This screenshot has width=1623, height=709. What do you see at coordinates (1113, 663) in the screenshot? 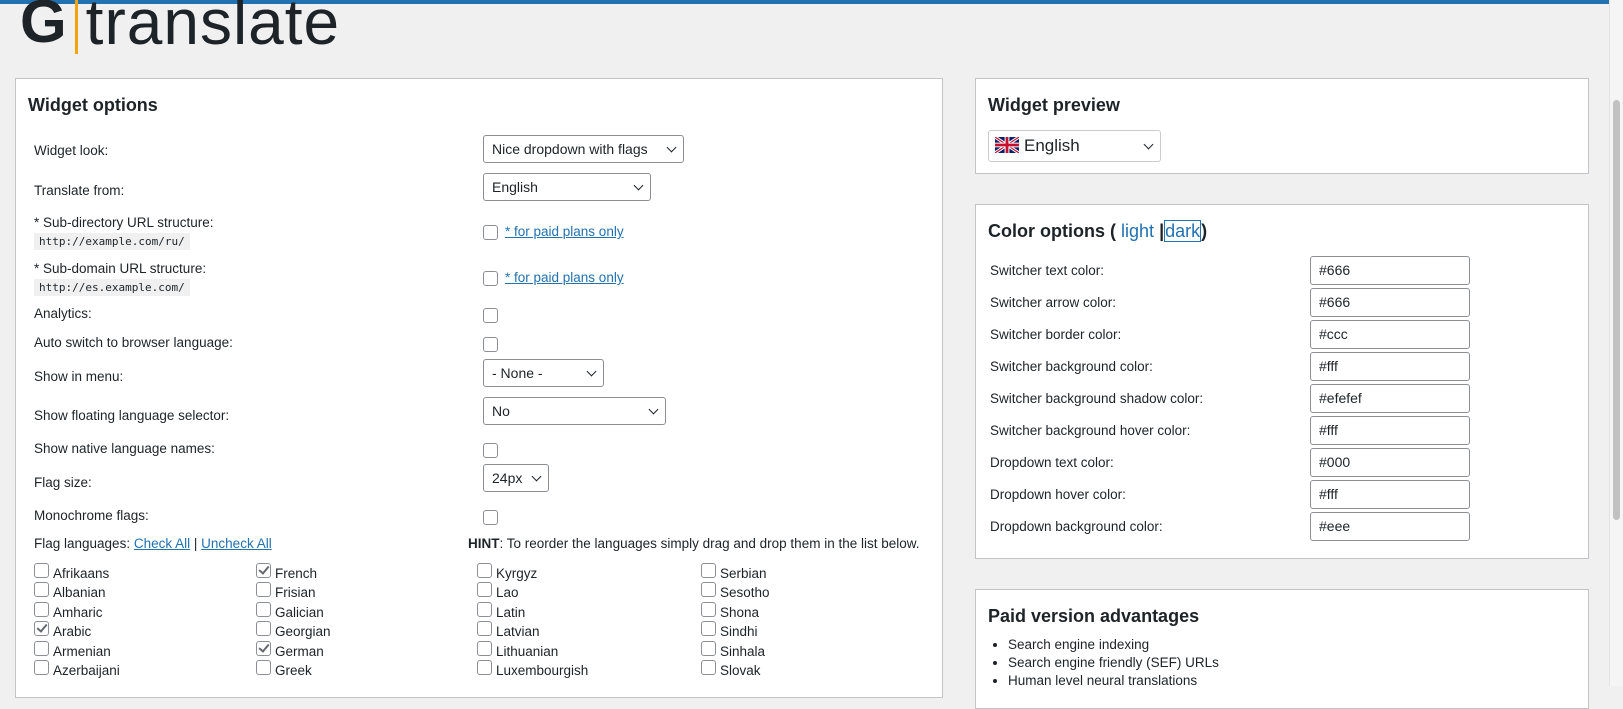
I see `list-item: Search engine friendly (SEF) URLs` at bounding box center [1113, 663].